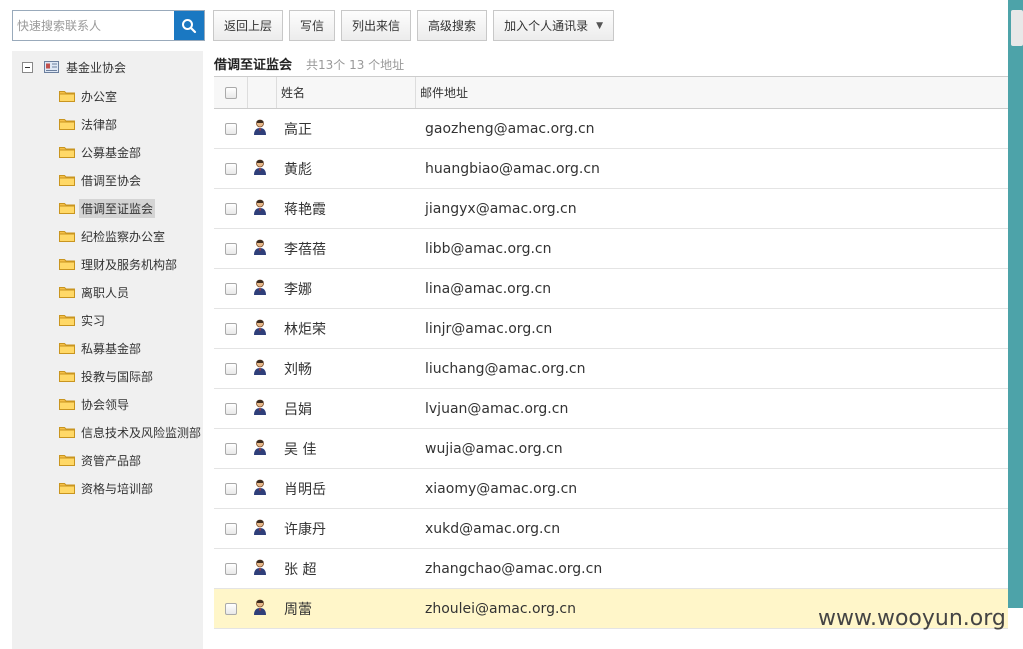  I want to click on tree-item: 实习, so click(83, 320).